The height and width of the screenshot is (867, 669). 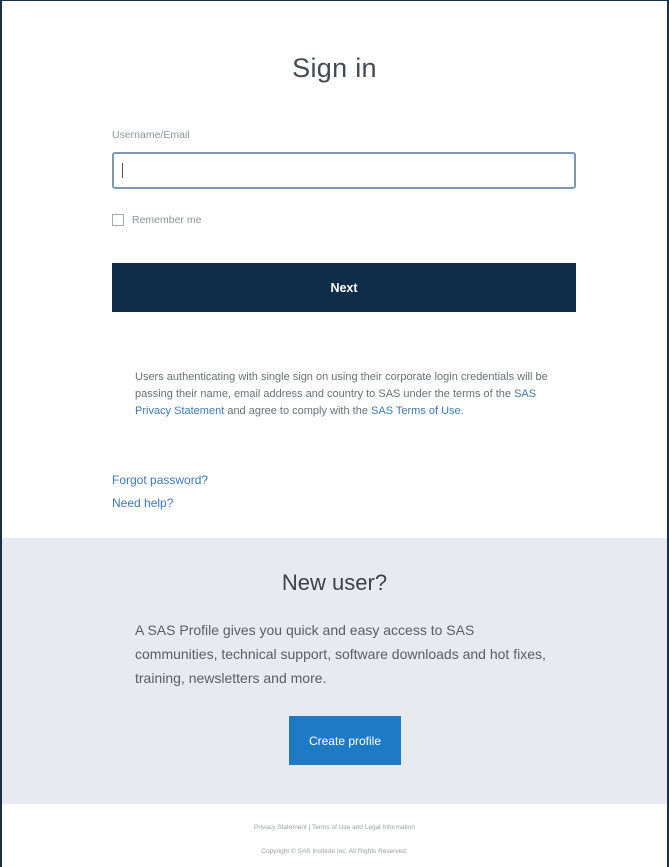 I want to click on remember-me-checkbox, so click(x=118, y=220).